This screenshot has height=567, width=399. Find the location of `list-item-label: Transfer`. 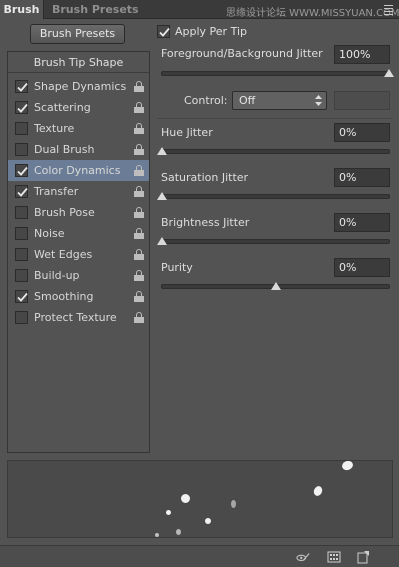

list-item-label: Transfer is located at coordinates (56, 191).